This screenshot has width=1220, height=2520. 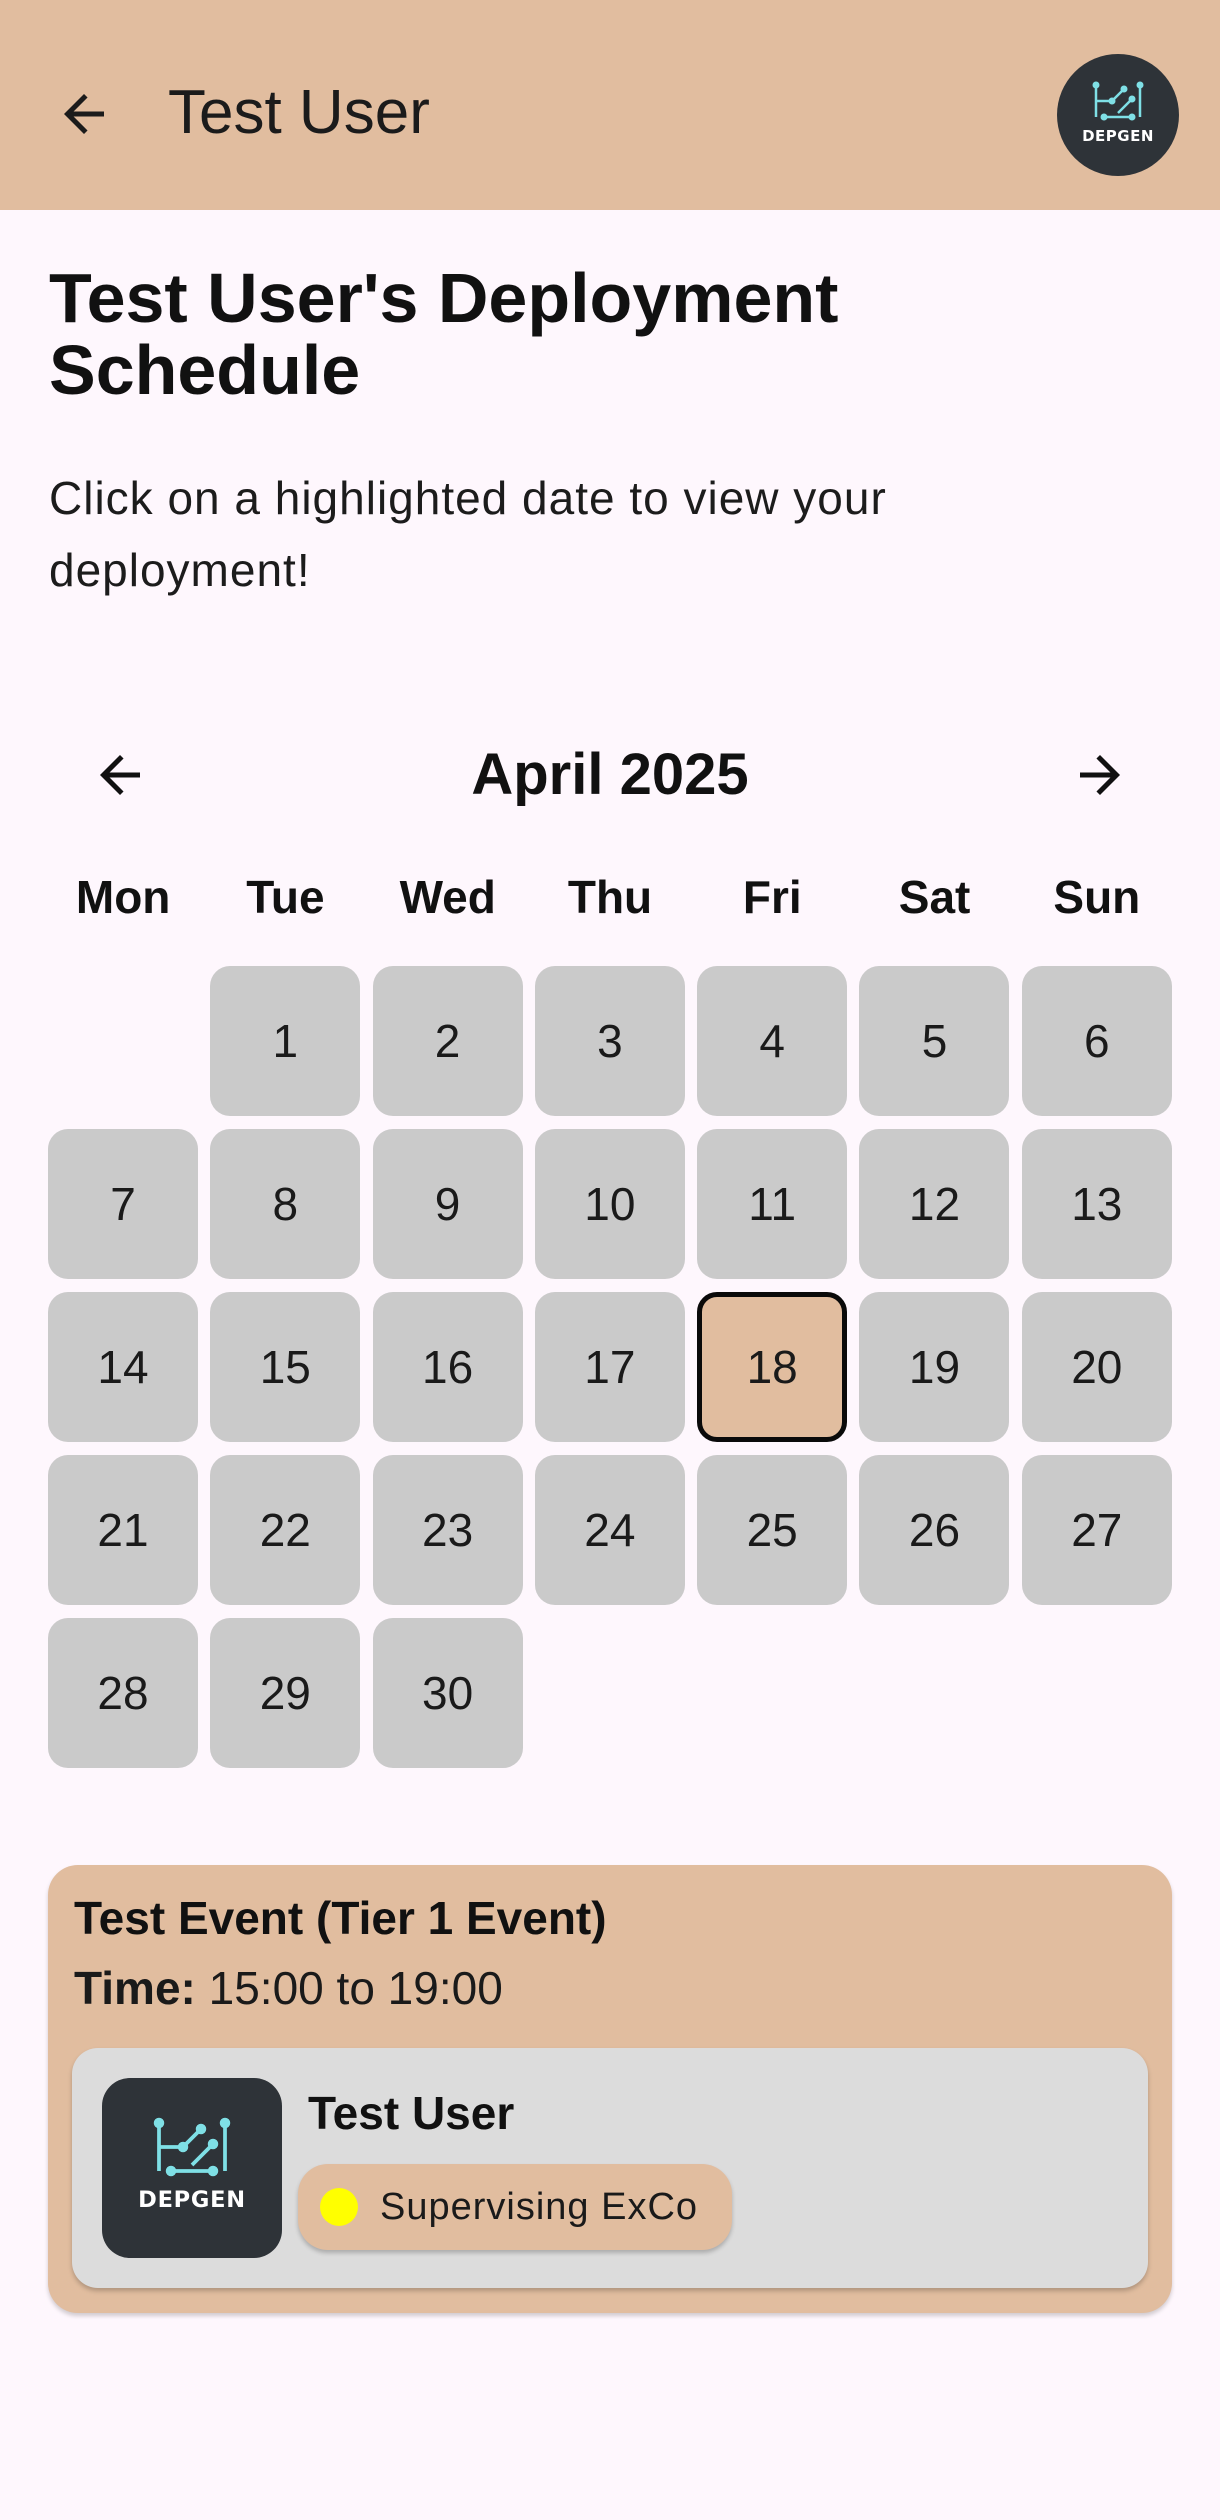 I want to click on calendar-day: 5, so click(x=934, y=1041).